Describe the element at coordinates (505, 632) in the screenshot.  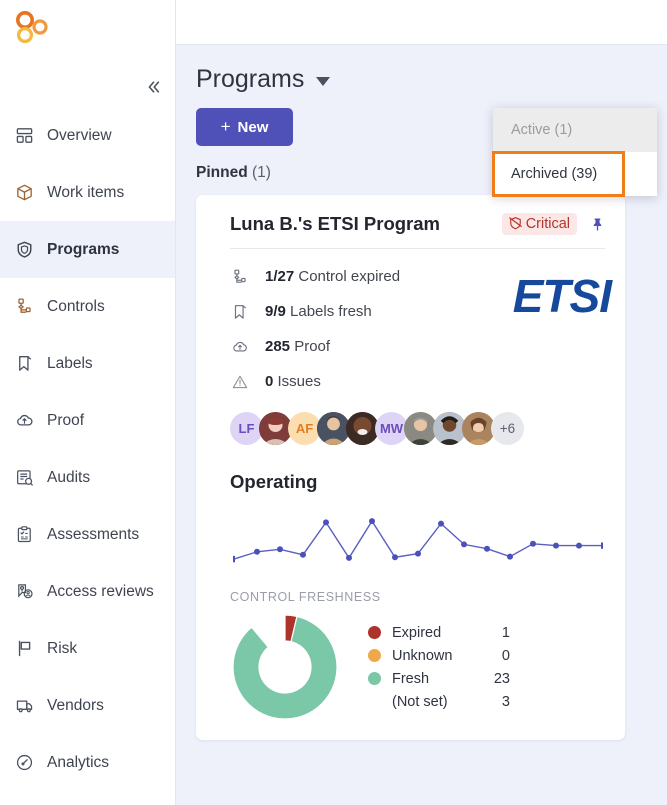
I see `legend-value: 1` at that location.